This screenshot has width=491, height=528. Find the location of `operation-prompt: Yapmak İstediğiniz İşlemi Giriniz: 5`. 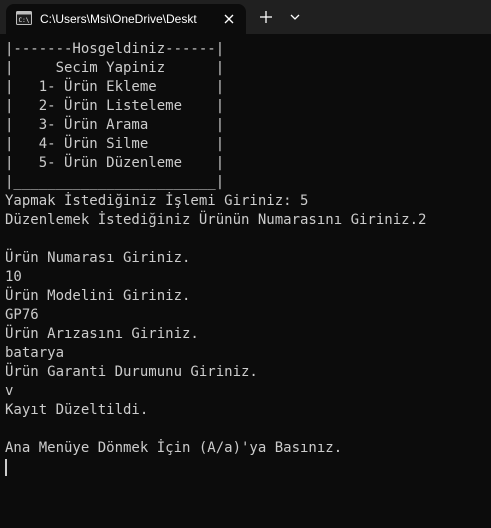

operation-prompt: Yapmak İstediğiniz İşlemi Giriniz: 5 is located at coordinates (157, 201).